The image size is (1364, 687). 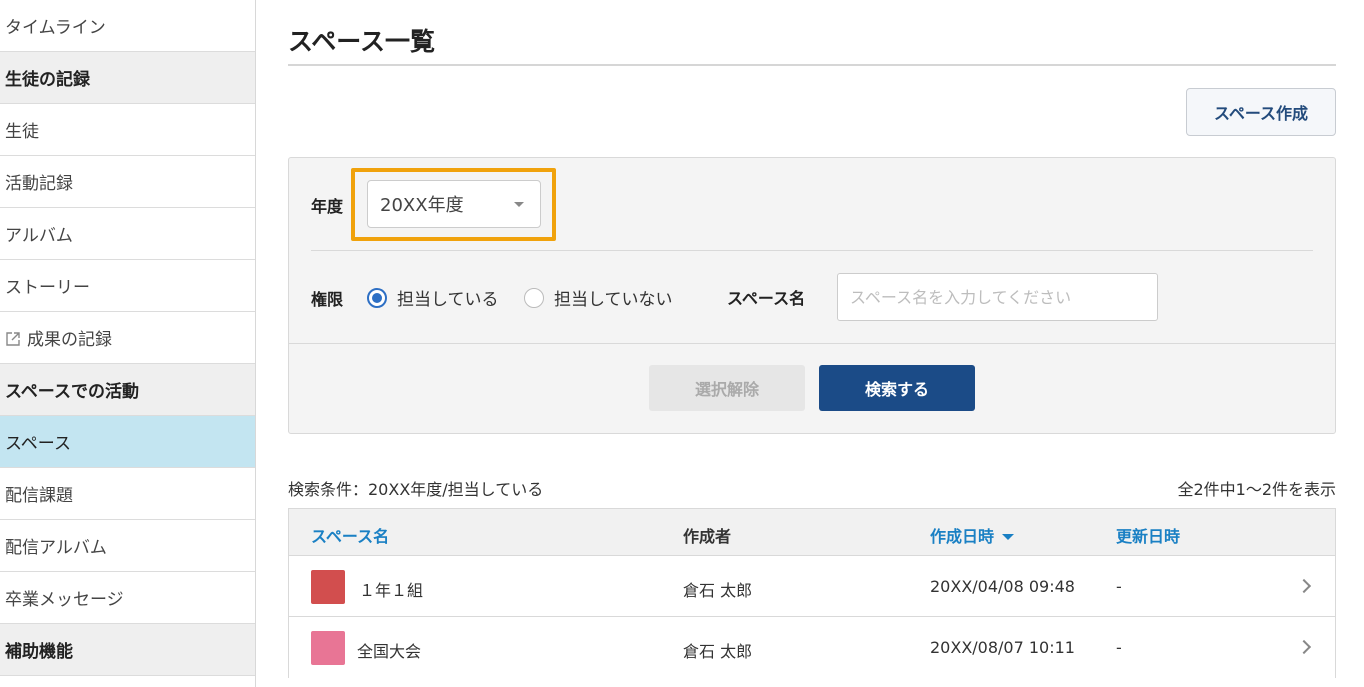 I want to click on year-label: 年度, so click(x=327, y=206).